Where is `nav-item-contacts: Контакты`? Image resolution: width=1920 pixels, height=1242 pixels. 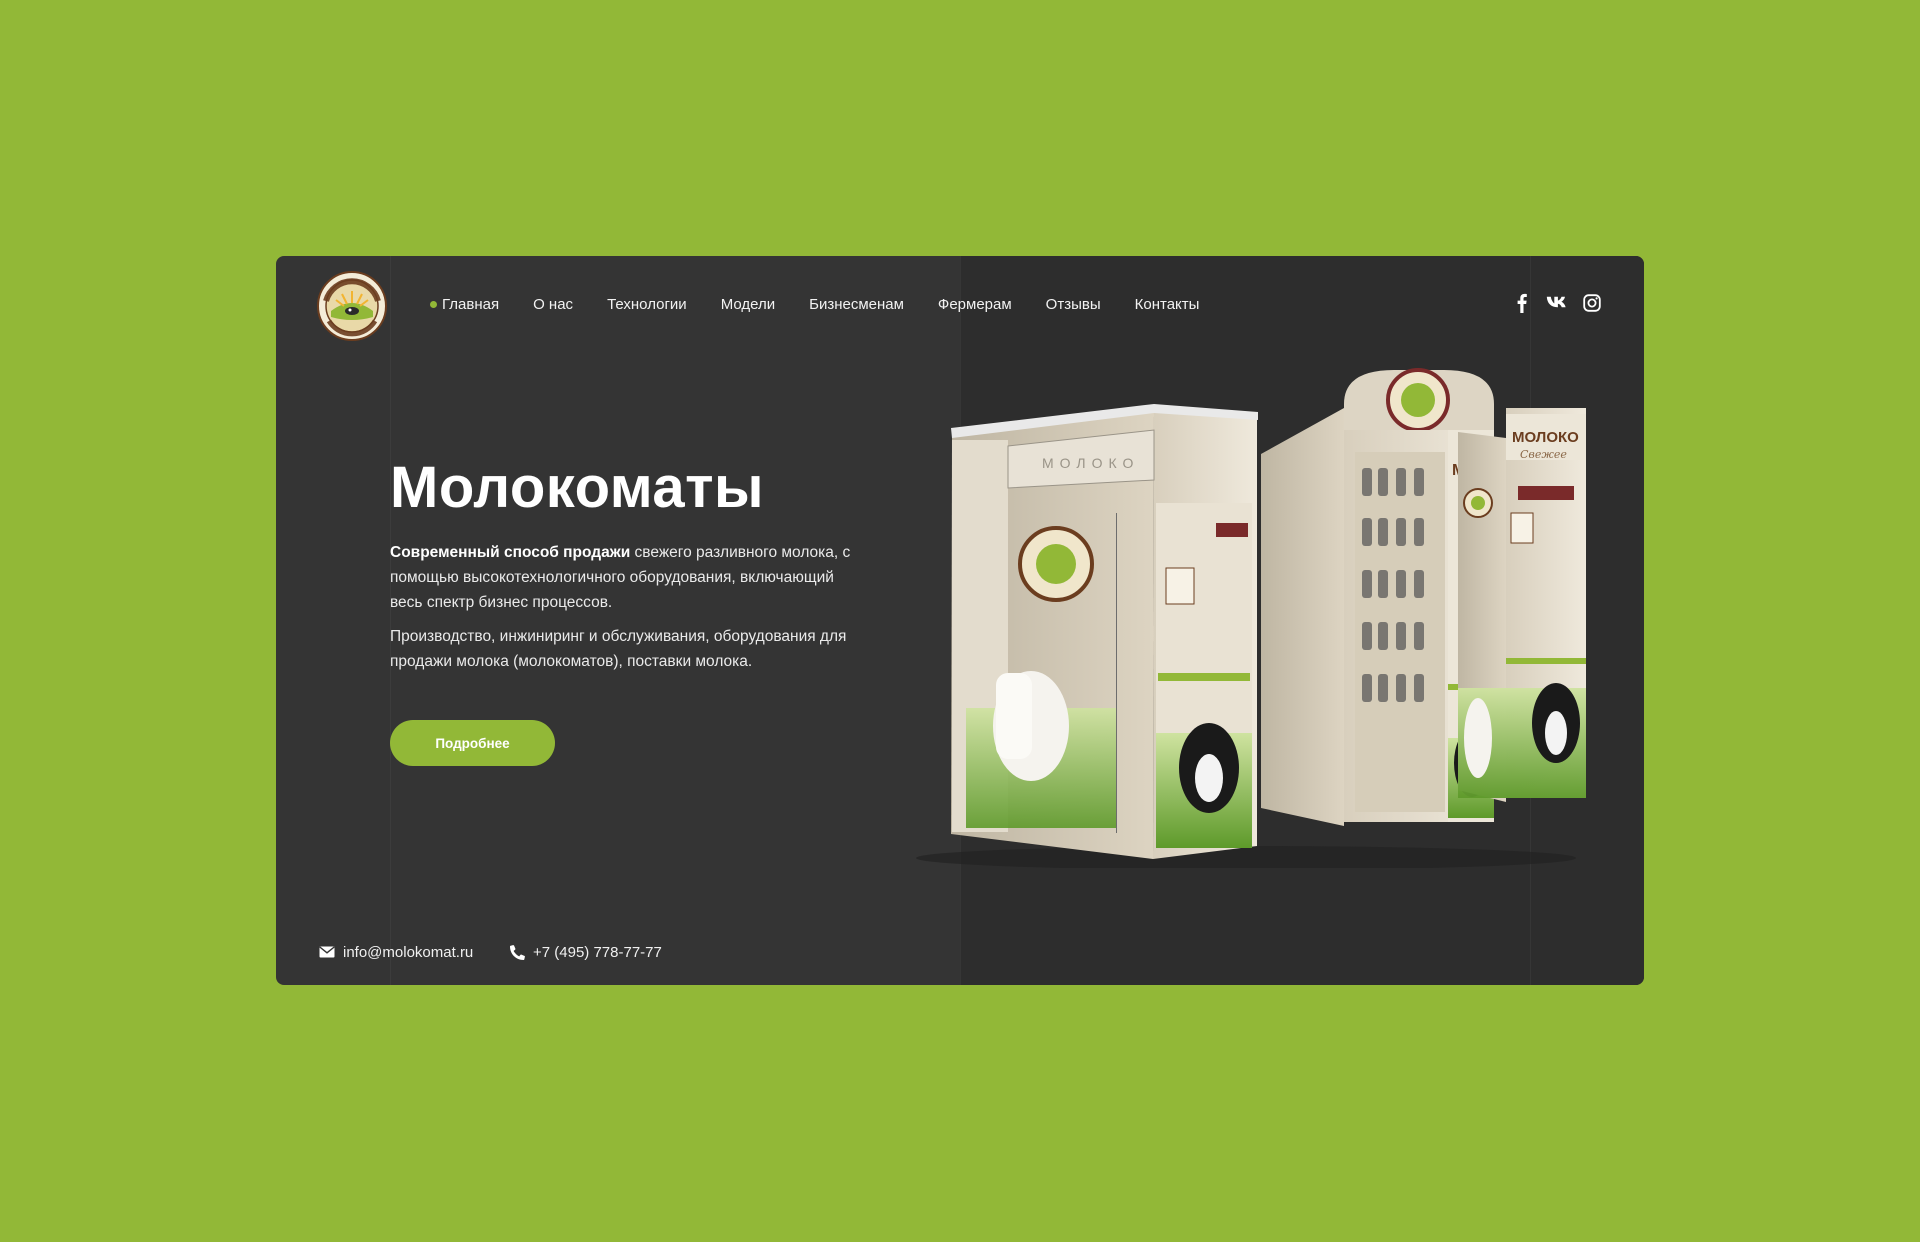
nav-item-contacts: Контакты is located at coordinates (1167, 304).